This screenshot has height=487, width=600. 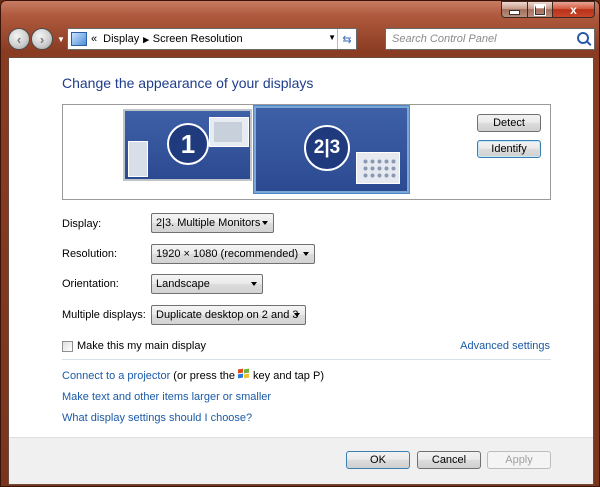 I want to click on monitor-2-3-number: 2|3, so click(x=327, y=148).